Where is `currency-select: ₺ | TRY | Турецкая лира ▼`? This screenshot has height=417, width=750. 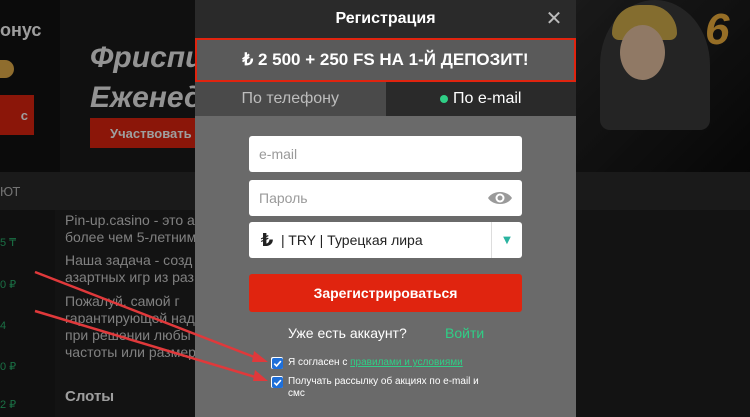
currency-select: ₺ | TRY | Турецкая лира ▼ is located at coordinates (385, 240).